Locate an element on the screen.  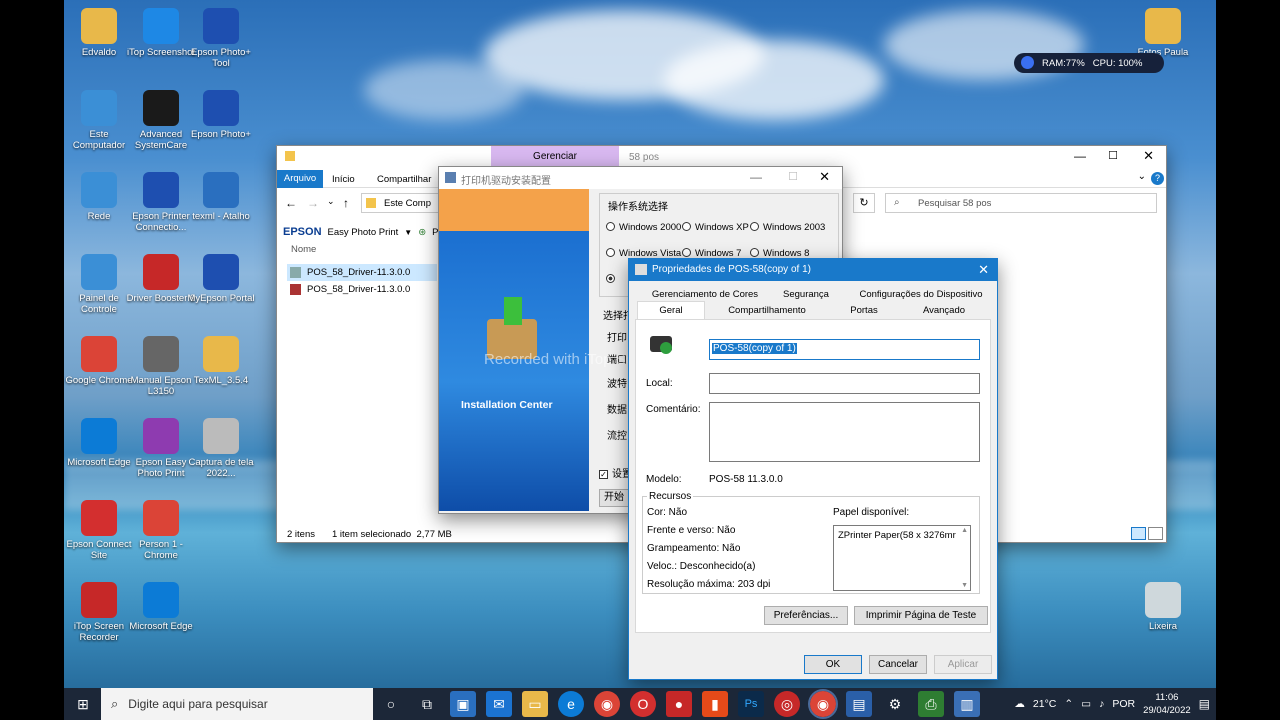
weather-temp: 21°C is located at coordinates (1044, 704).